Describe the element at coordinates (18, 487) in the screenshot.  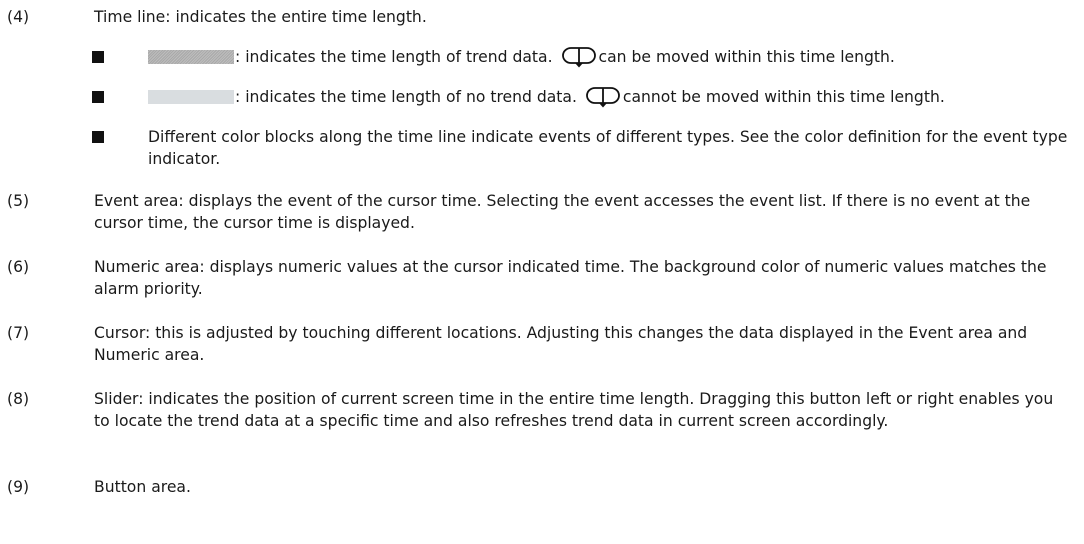
I see `item-number: (9)` at that location.